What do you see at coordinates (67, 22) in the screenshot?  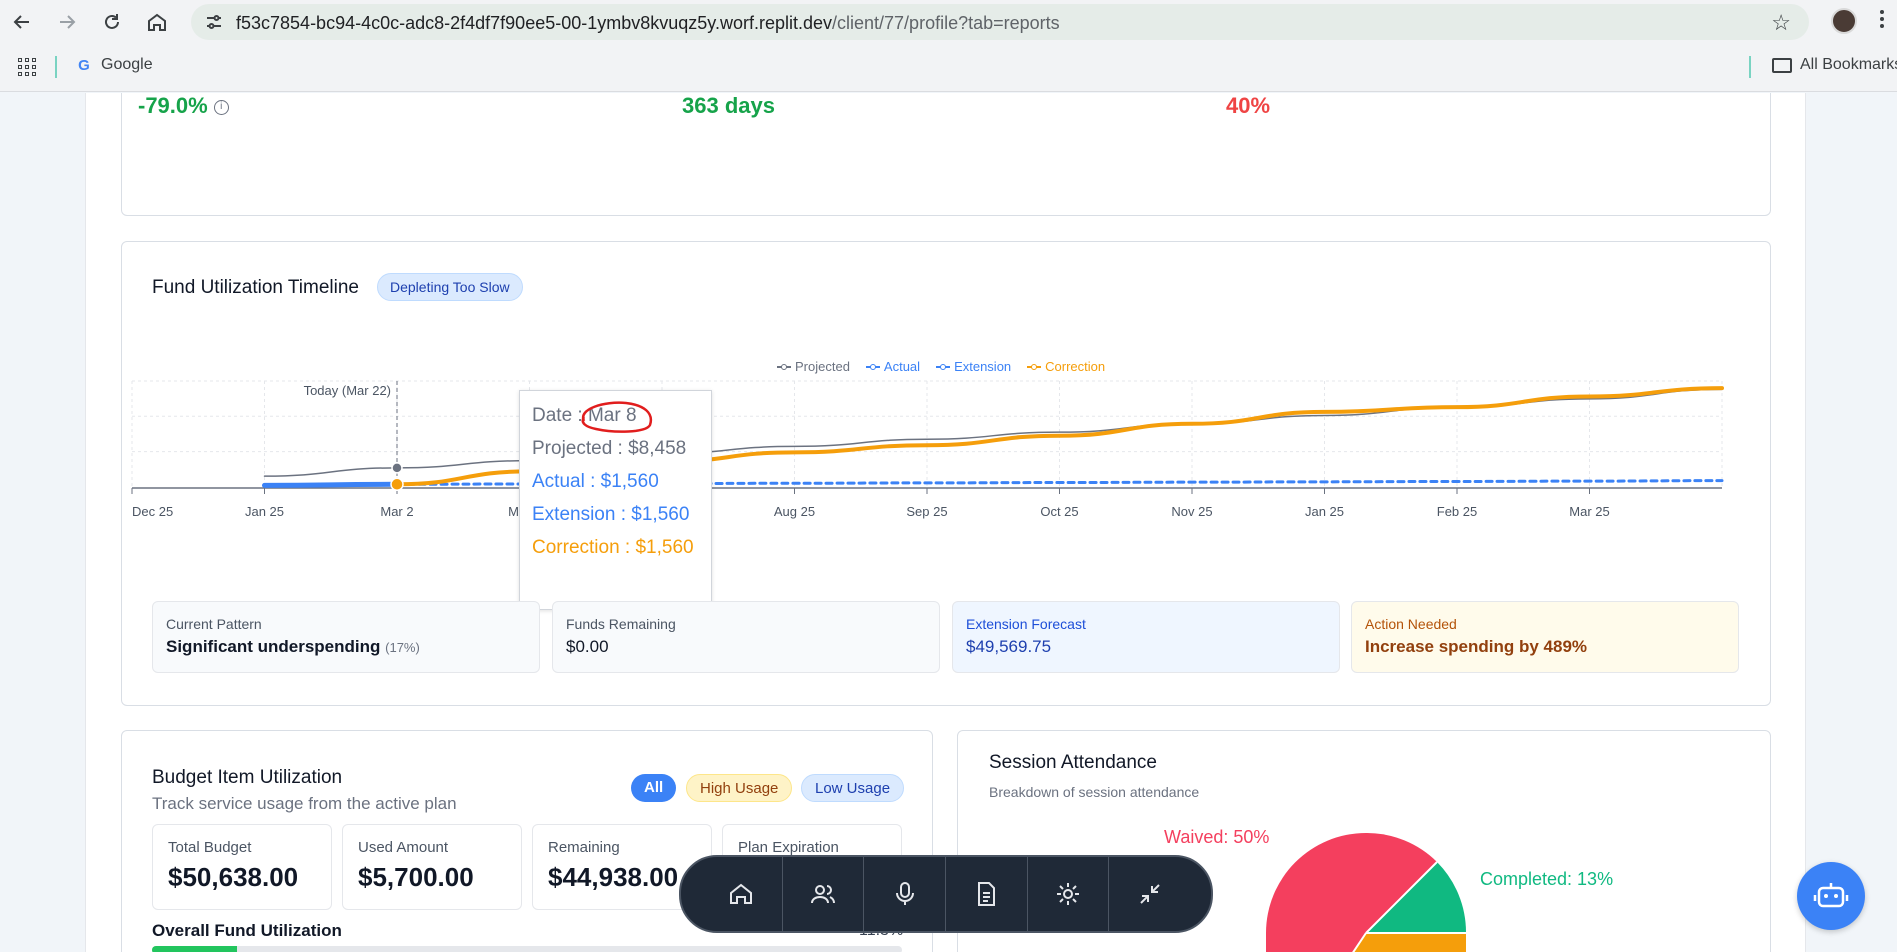 I see `forward-arrow-icon` at bounding box center [67, 22].